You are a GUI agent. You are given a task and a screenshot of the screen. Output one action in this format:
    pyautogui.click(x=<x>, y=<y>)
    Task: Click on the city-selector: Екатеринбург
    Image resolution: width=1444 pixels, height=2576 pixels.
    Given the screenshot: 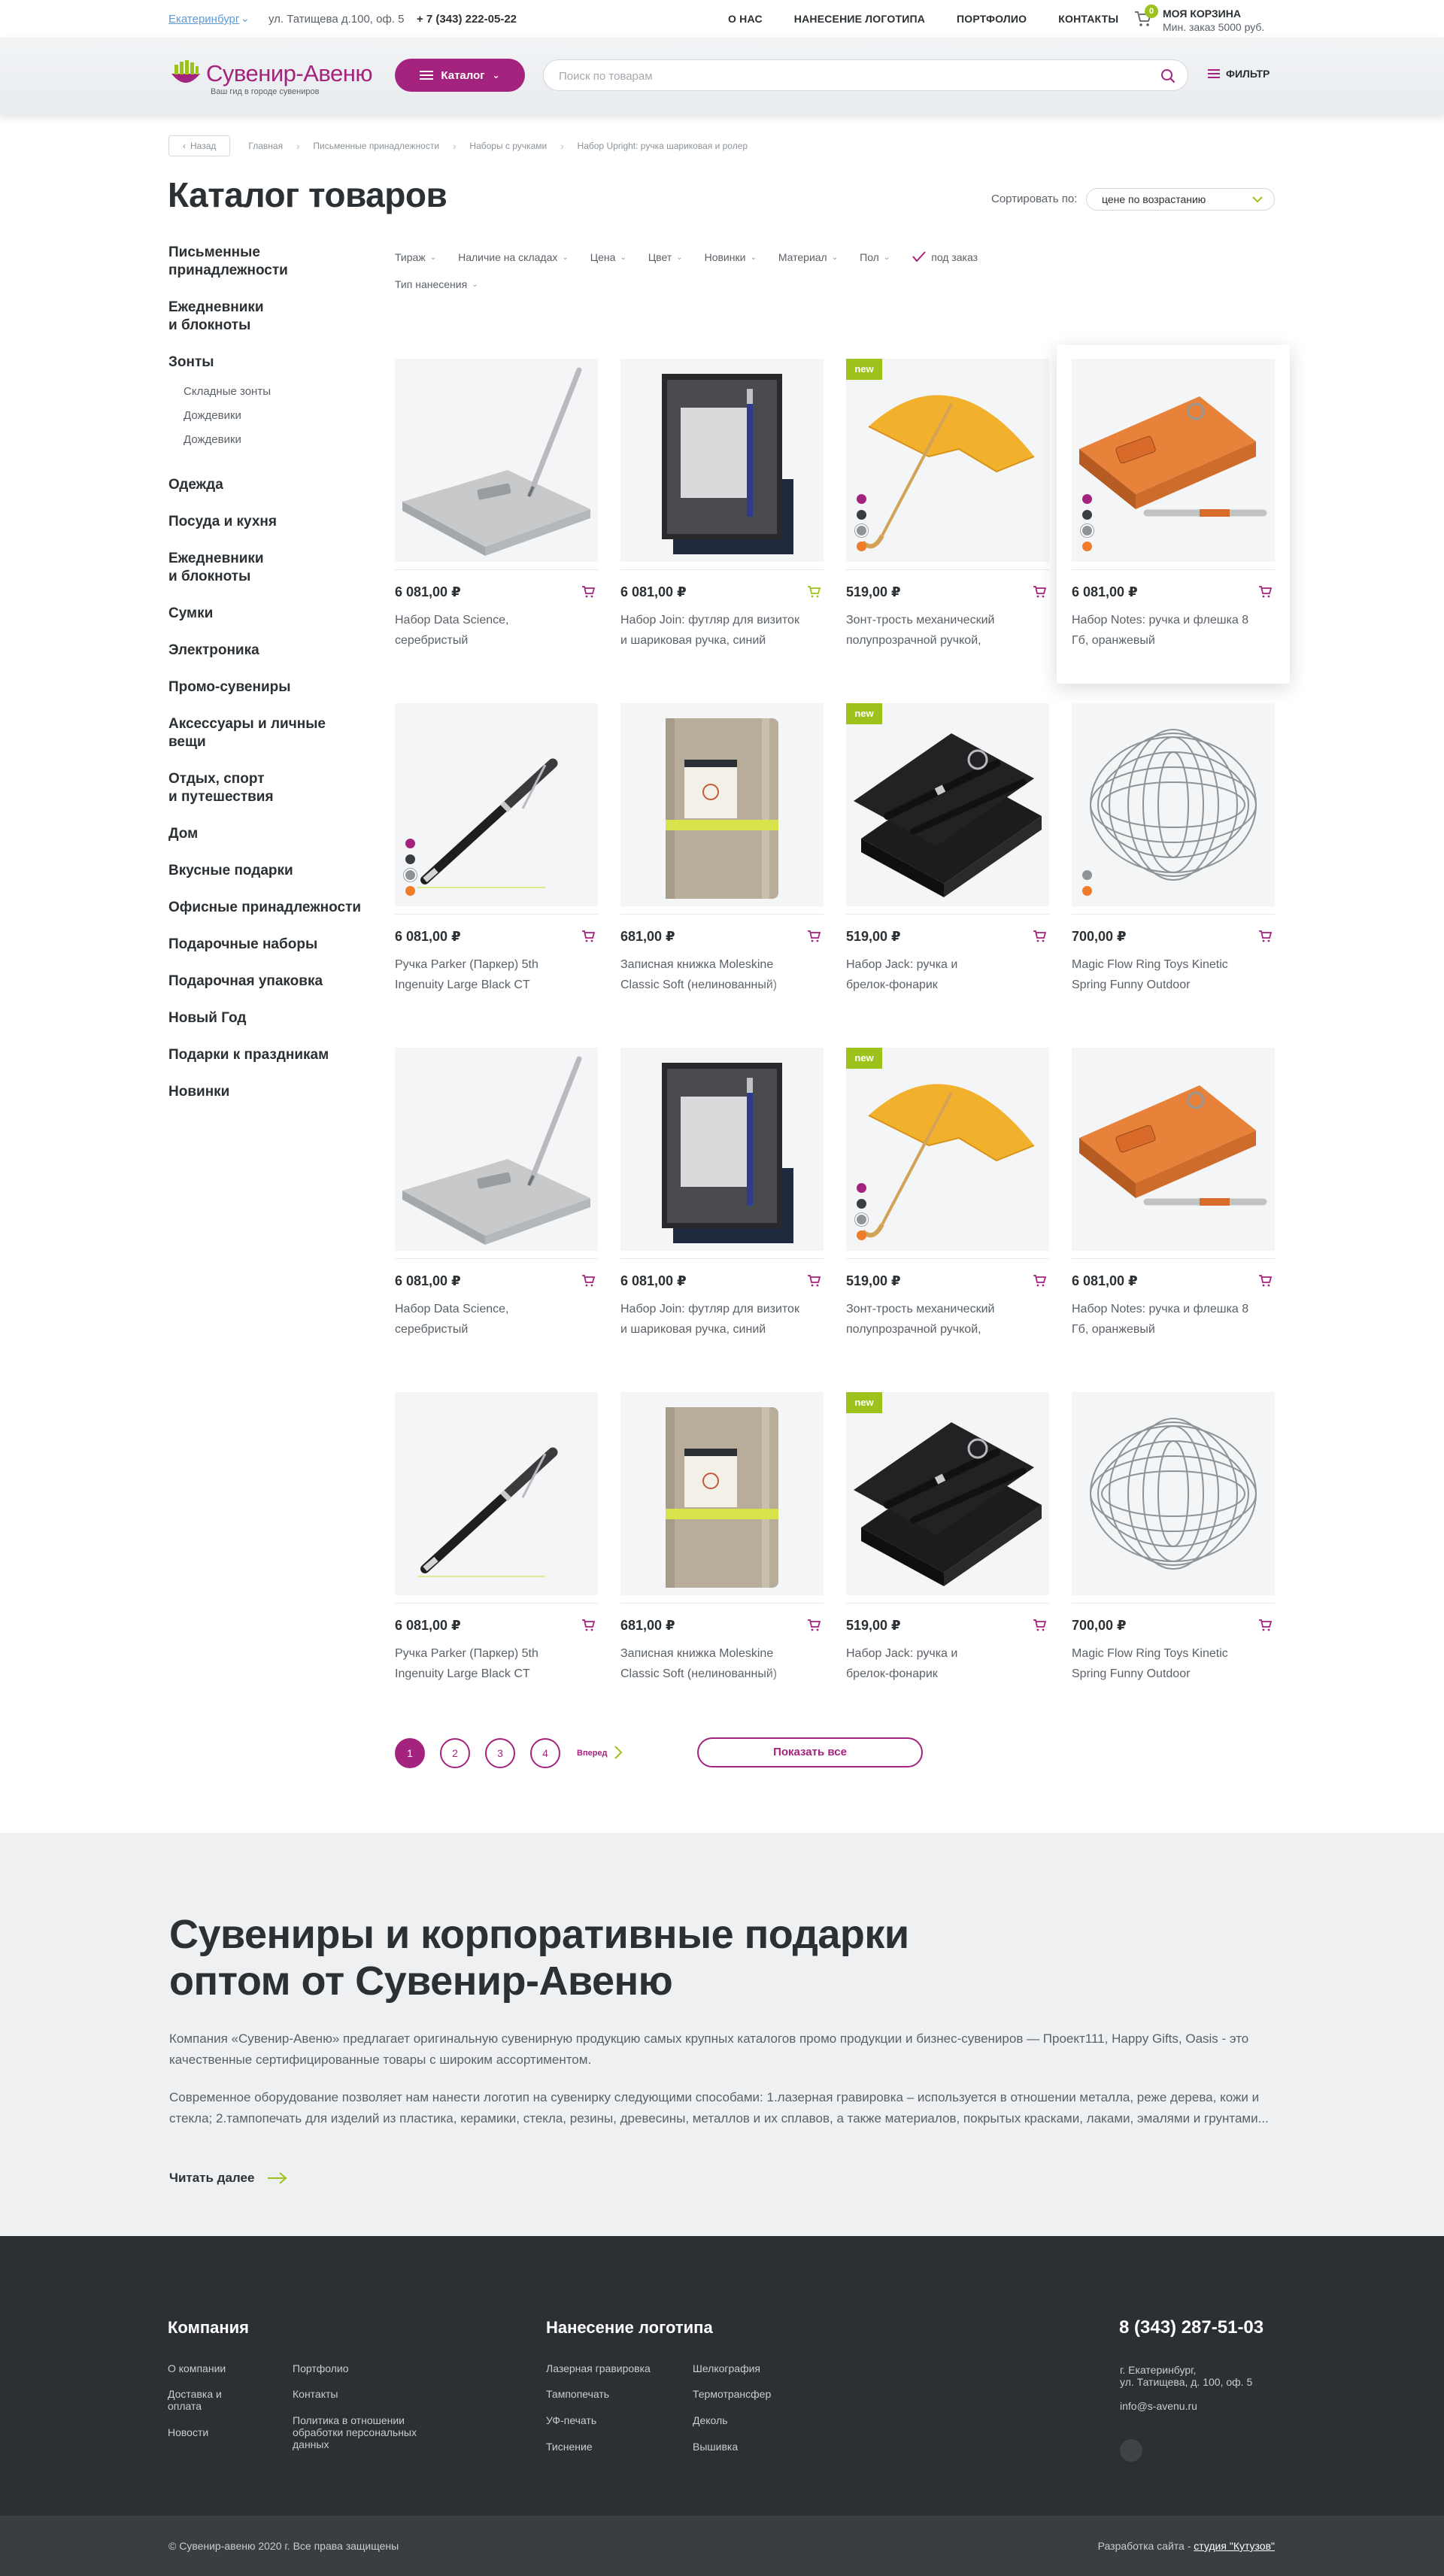 What is the action you would take?
    pyautogui.click(x=203, y=19)
    